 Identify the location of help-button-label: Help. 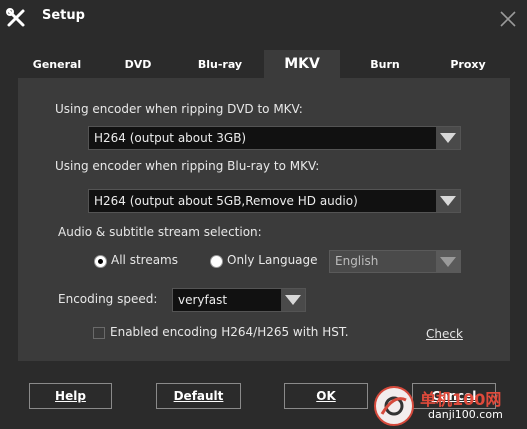
(70, 396).